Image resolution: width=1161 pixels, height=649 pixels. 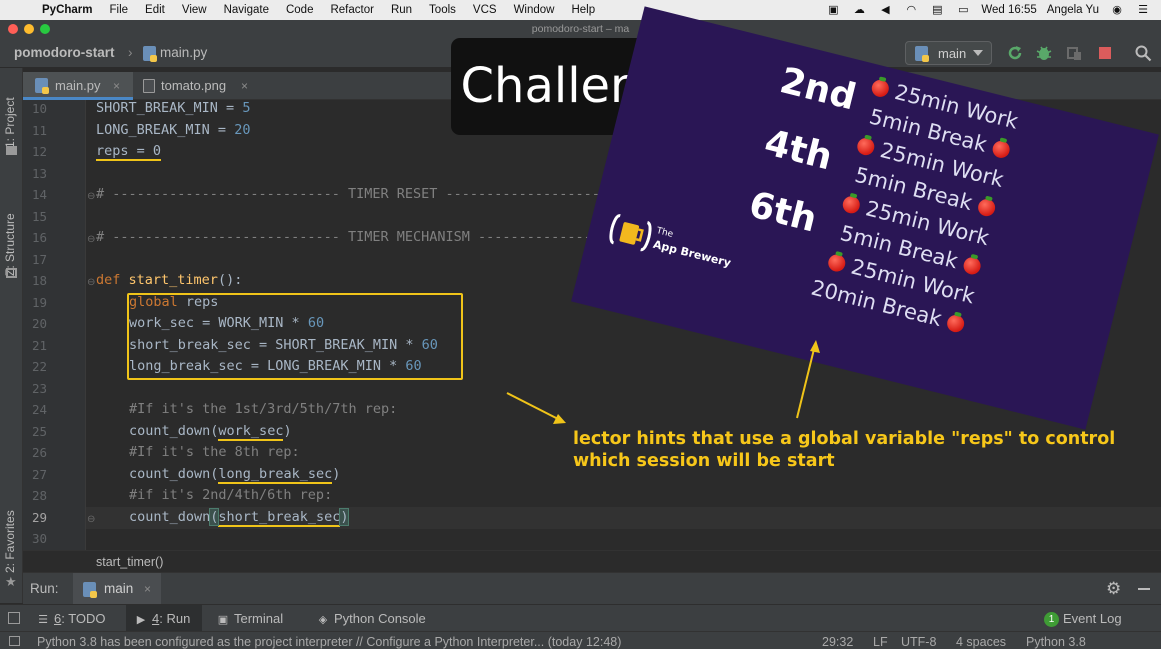 What do you see at coordinates (1144, 589) in the screenshot?
I see `minimize-panel-icon` at bounding box center [1144, 589].